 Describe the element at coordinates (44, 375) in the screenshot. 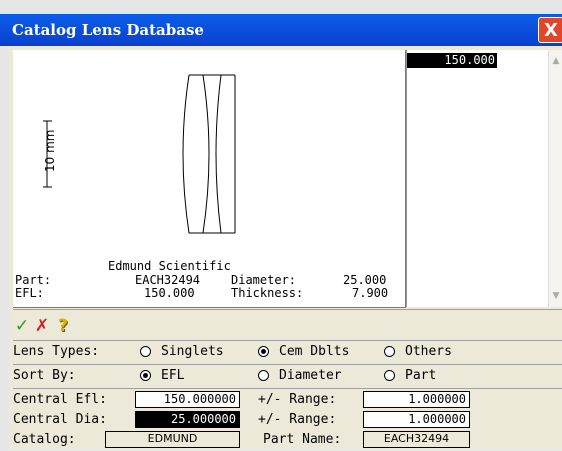

I see `sort-by-label: Sort By:` at that location.